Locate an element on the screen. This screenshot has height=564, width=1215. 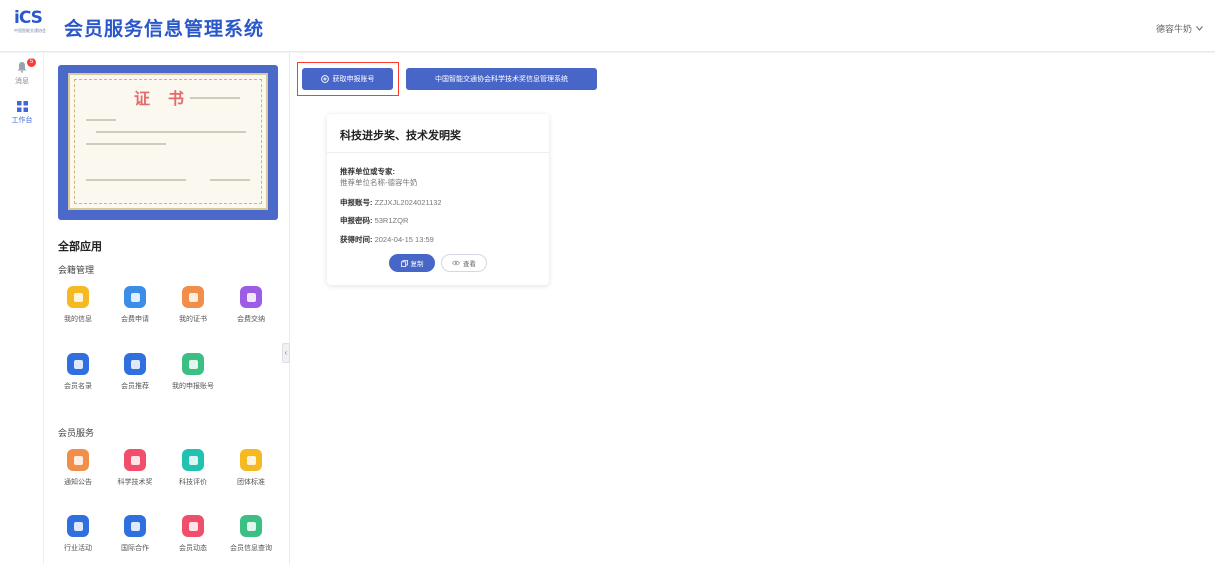
news-icon is located at coordinates (193, 526).